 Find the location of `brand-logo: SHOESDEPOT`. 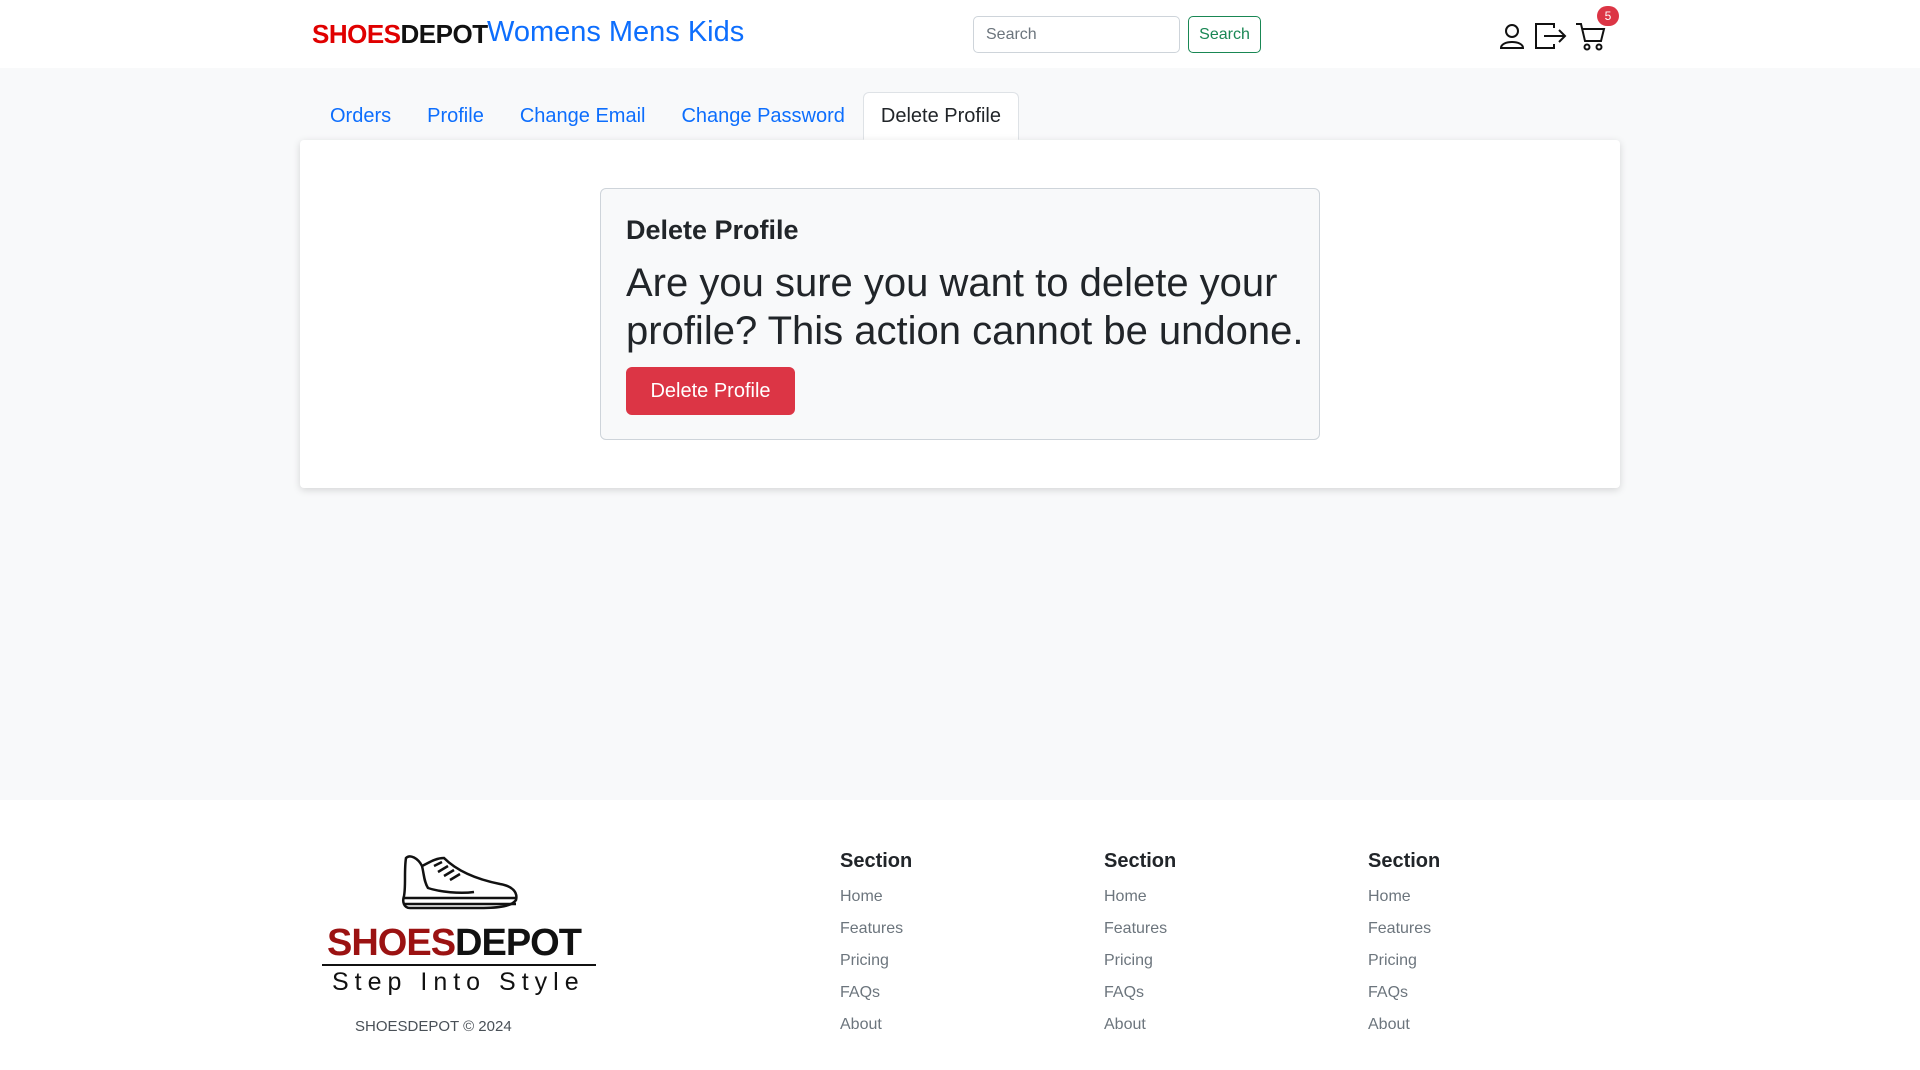

brand-logo: SHOESDEPOT is located at coordinates (400, 34).